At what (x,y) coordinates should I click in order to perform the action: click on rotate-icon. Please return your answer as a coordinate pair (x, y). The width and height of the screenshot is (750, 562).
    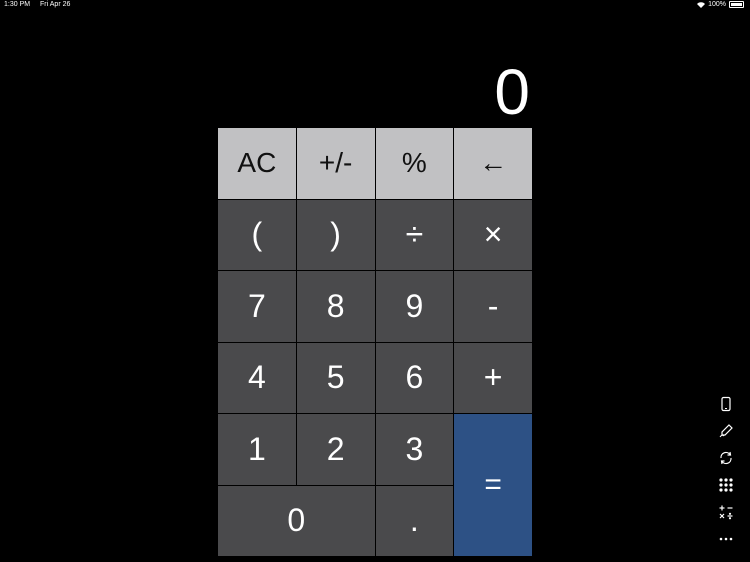
    Looking at the image, I should click on (726, 458).